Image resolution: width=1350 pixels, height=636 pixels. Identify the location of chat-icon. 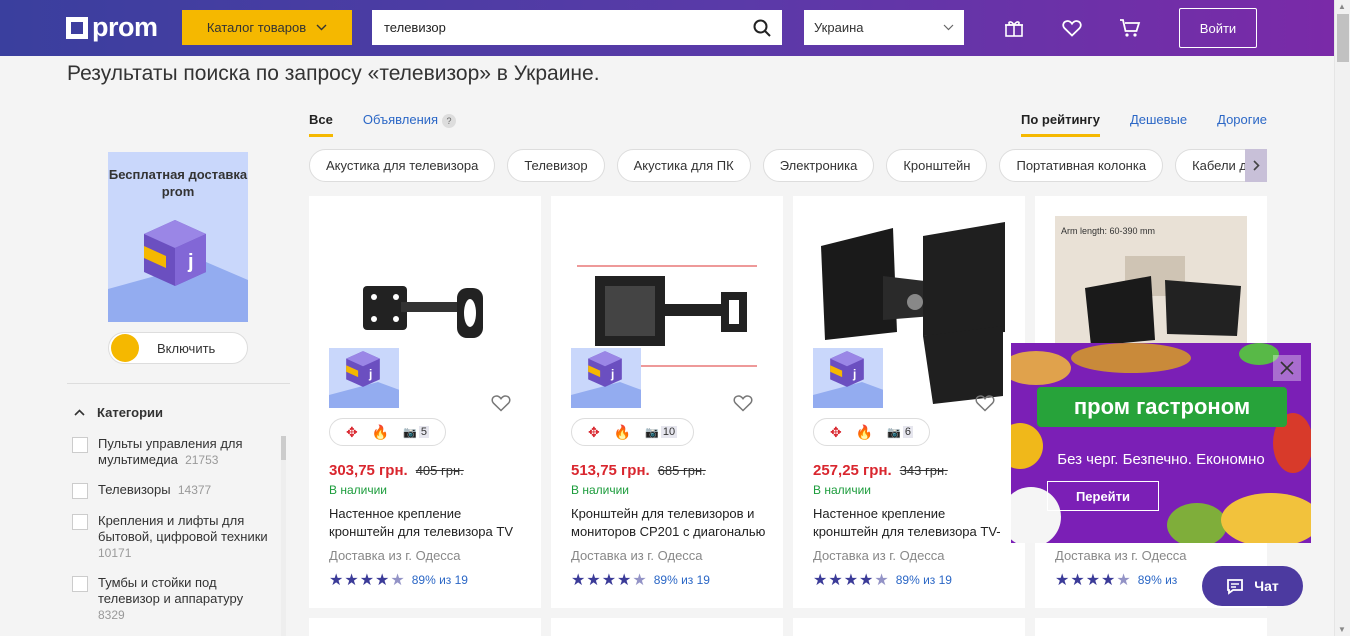
(1235, 586).